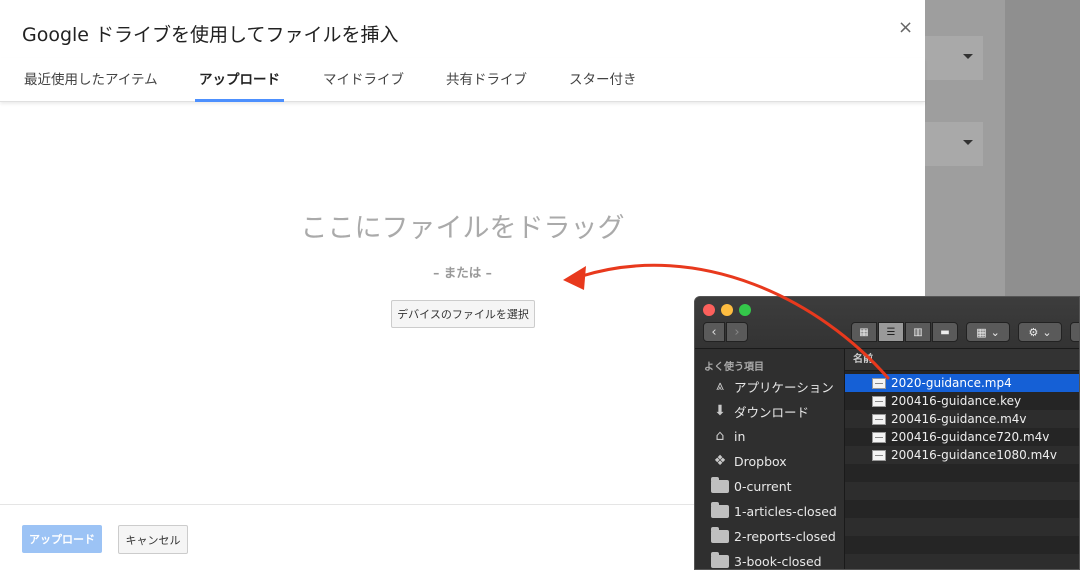  What do you see at coordinates (760, 461) in the screenshot?
I see `sidebar-item-label: Dropbox` at bounding box center [760, 461].